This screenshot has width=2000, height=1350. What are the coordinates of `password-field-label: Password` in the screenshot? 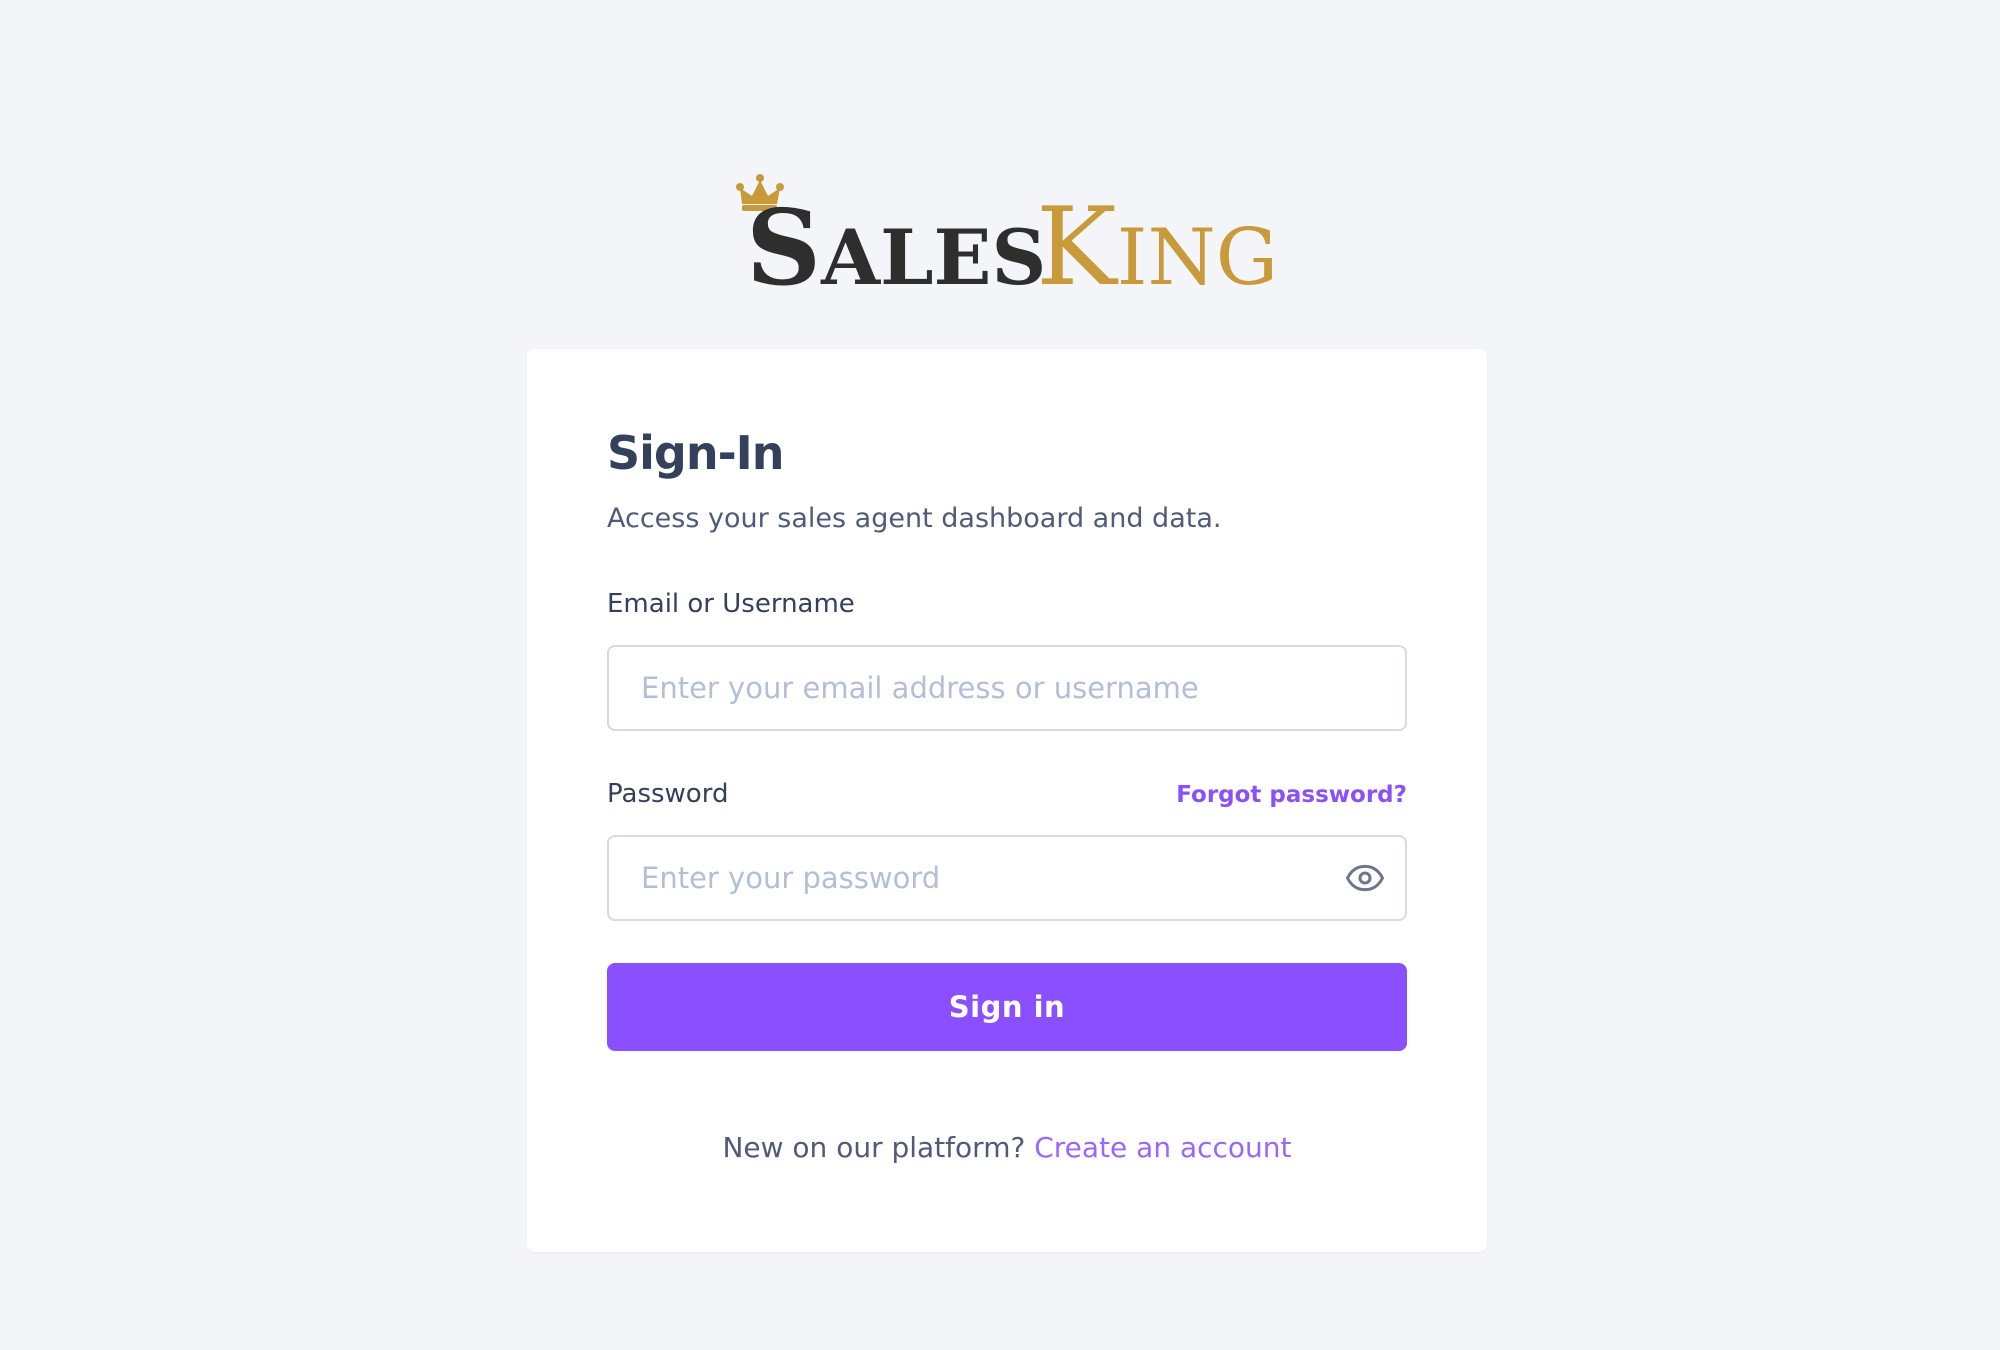 It's located at (668, 794).